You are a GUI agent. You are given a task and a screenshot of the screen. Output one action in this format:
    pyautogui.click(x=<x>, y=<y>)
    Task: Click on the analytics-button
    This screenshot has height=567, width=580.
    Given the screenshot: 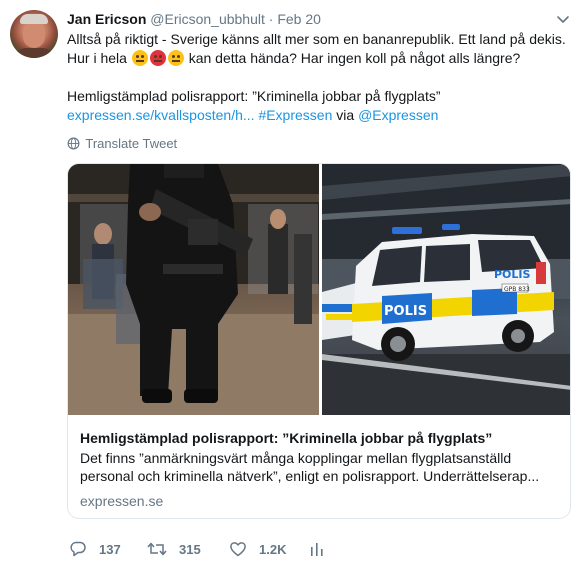 What is the action you would take?
    pyautogui.click(x=323, y=549)
    